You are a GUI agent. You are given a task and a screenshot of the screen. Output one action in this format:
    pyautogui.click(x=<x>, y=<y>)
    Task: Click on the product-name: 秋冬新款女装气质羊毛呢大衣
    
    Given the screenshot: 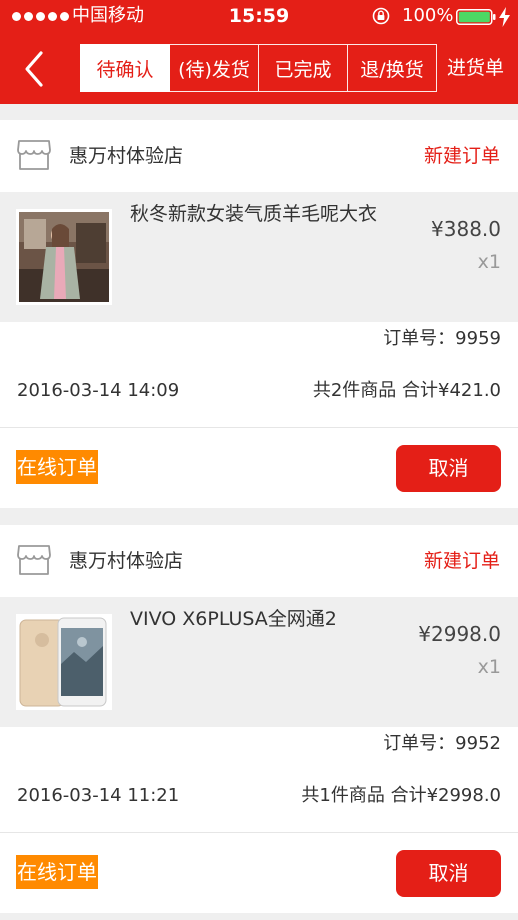 What is the action you would take?
    pyautogui.click(x=254, y=214)
    